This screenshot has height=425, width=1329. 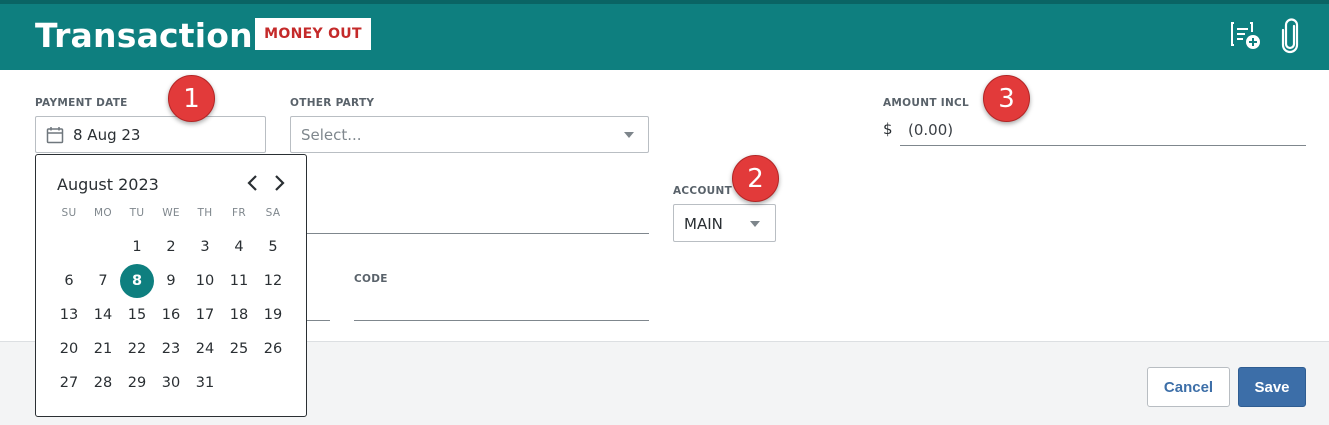 What do you see at coordinates (137, 281) in the screenshot?
I see `calendar-day-selected: 8` at bounding box center [137, 281].